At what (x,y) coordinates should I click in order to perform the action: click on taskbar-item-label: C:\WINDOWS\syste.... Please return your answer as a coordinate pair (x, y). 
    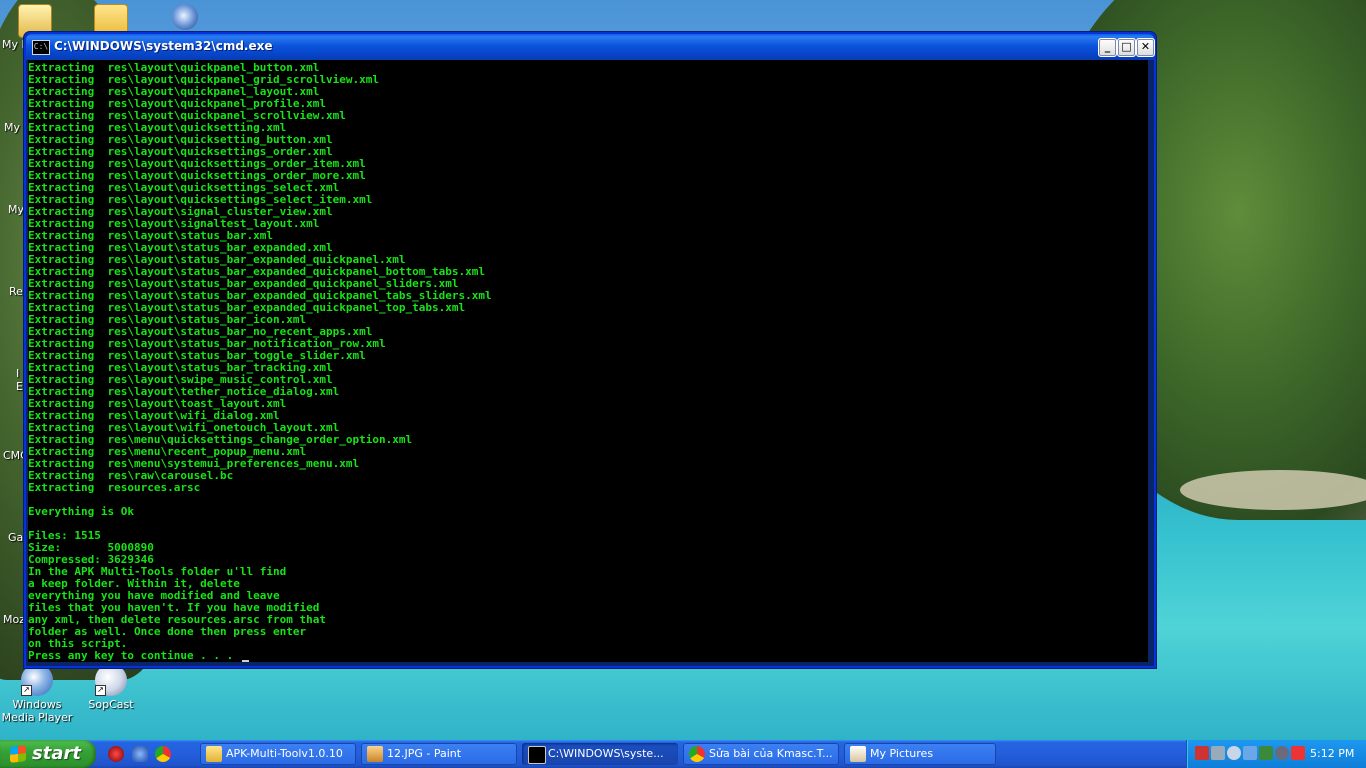
    Looking at the image, I should click on (606, 753).